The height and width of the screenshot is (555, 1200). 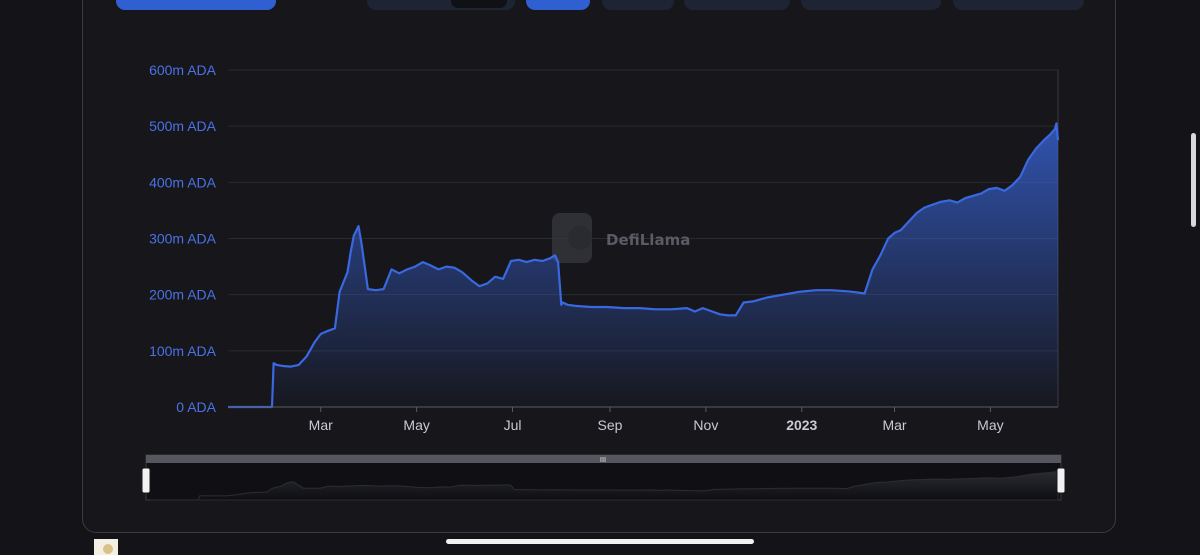 What do you see at coordinates (603, 460) in the screenshot?
I see `grip-icon: III` at bounding box center [603, 460].